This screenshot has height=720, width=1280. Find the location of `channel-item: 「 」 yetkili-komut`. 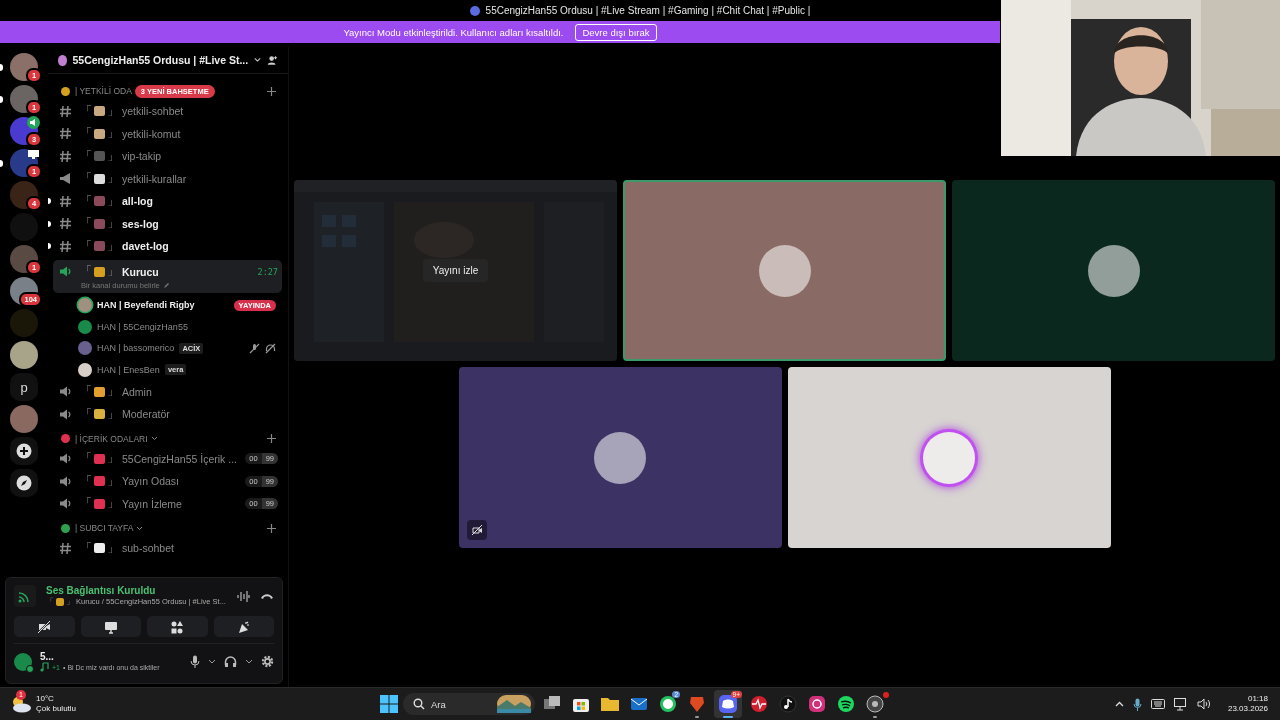

channel-item: 「 」 yetkili-komut is located at coordinates (167, 133).